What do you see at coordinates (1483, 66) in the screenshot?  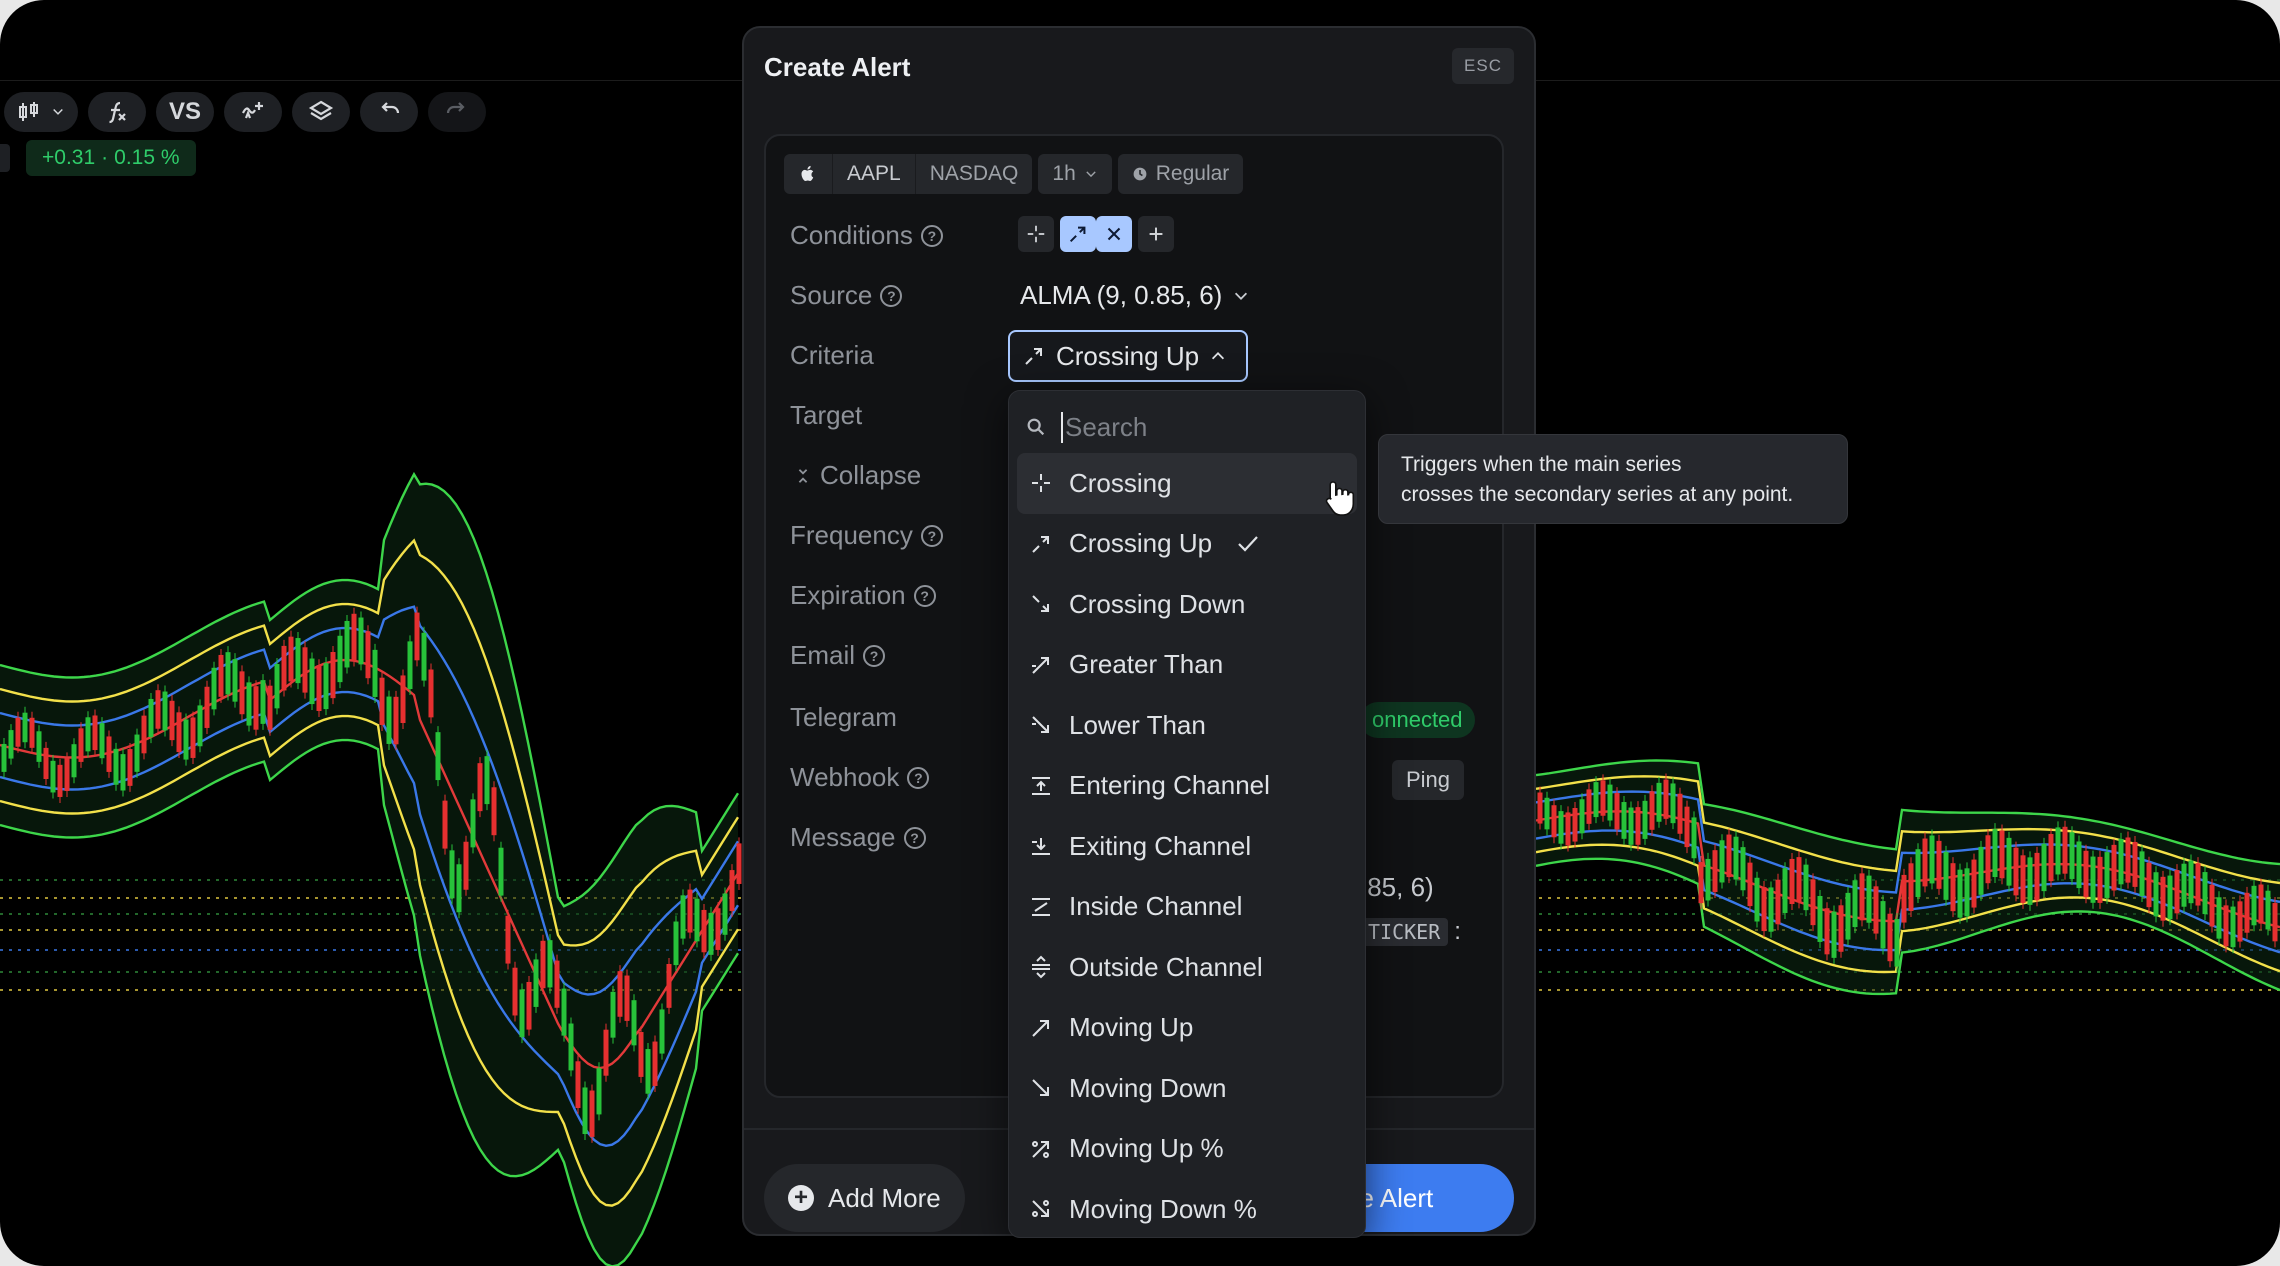 I see `esc-close-button: ESC` at bounding box center [1483, 66].